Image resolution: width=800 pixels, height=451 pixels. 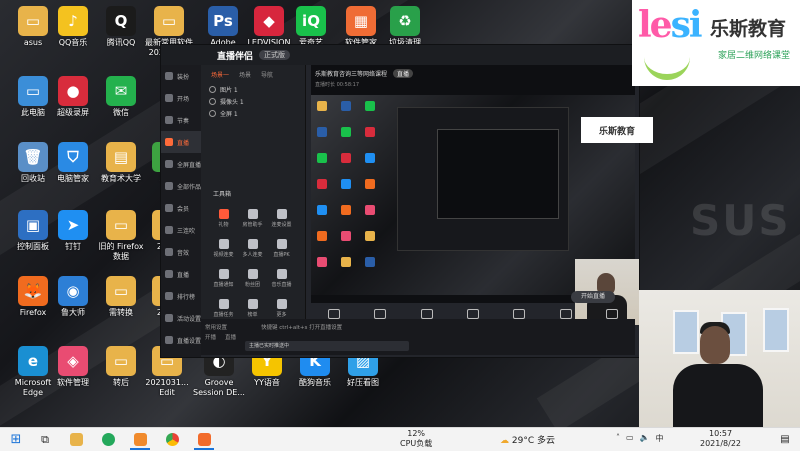 I want to click on brand-logo-overlay: lesi 乐斯教育 家居二维网络课堂, so click(x=716, y=43).